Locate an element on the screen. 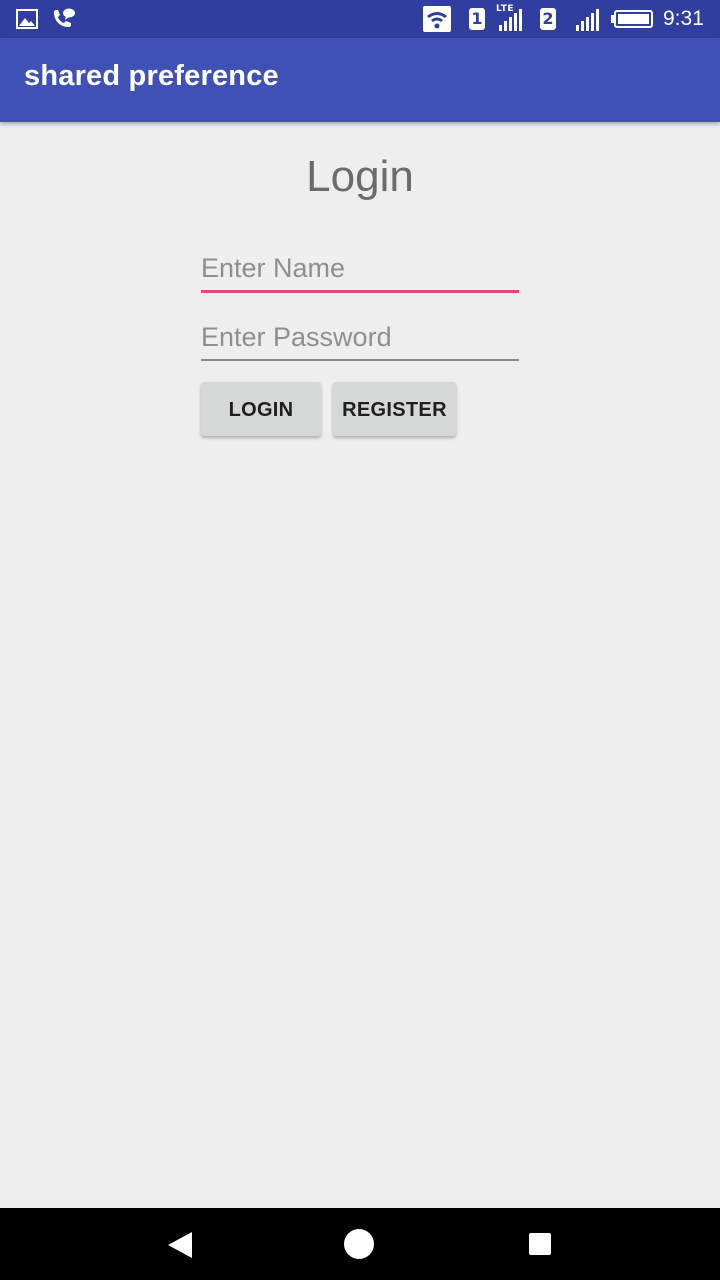  call-notification-icon is located at coordinates (64, 17).